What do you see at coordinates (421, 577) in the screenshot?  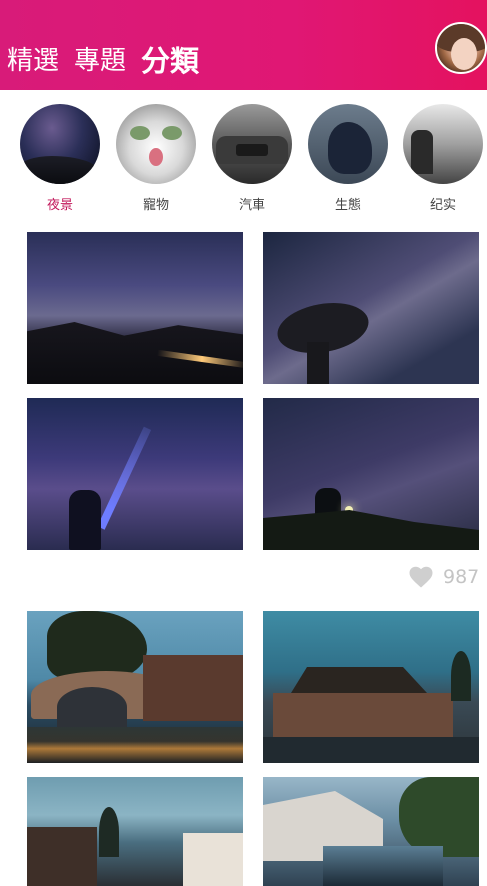 I see `heart-icon` at bounding box center [421, 577].